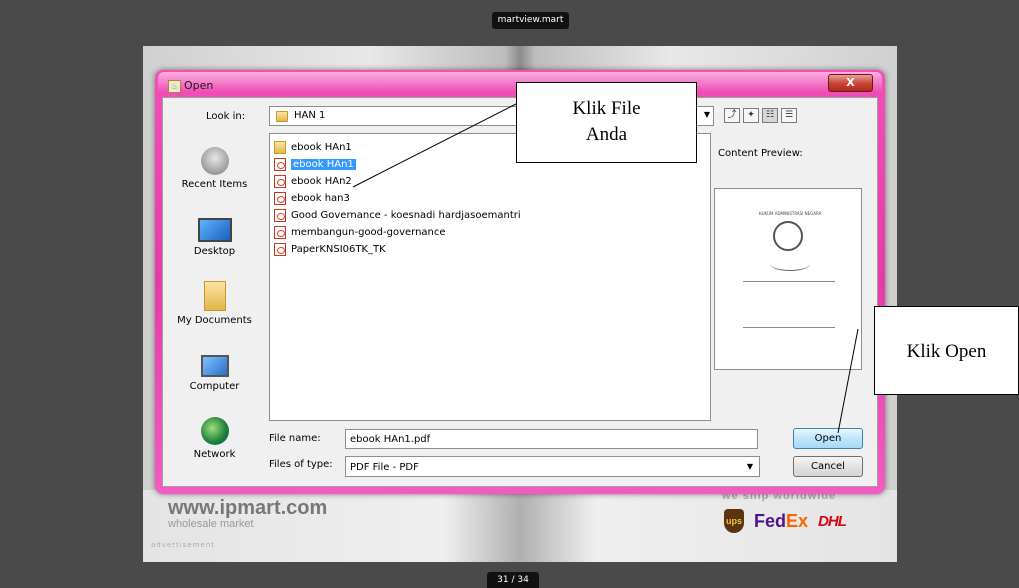 The image size is (1019, 588). What do you see at coordinates (434, 145) in the screenshot?
I see `callout-file-leader` at bounding box center [434, 145].